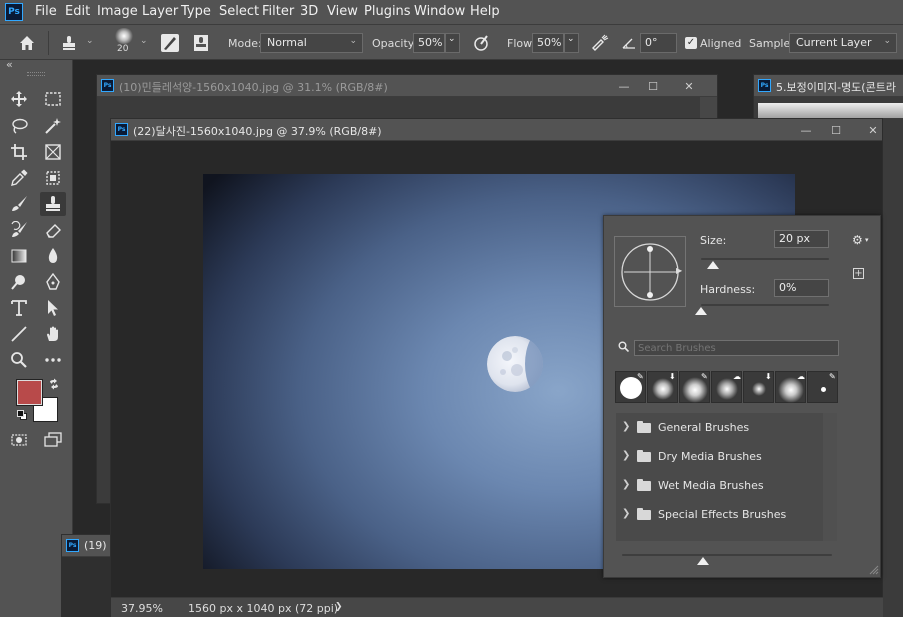  What do you see at coordinates (124, 36) in the screenshot?
I see `brush-preview-icon` at bounding box center [124, 36].